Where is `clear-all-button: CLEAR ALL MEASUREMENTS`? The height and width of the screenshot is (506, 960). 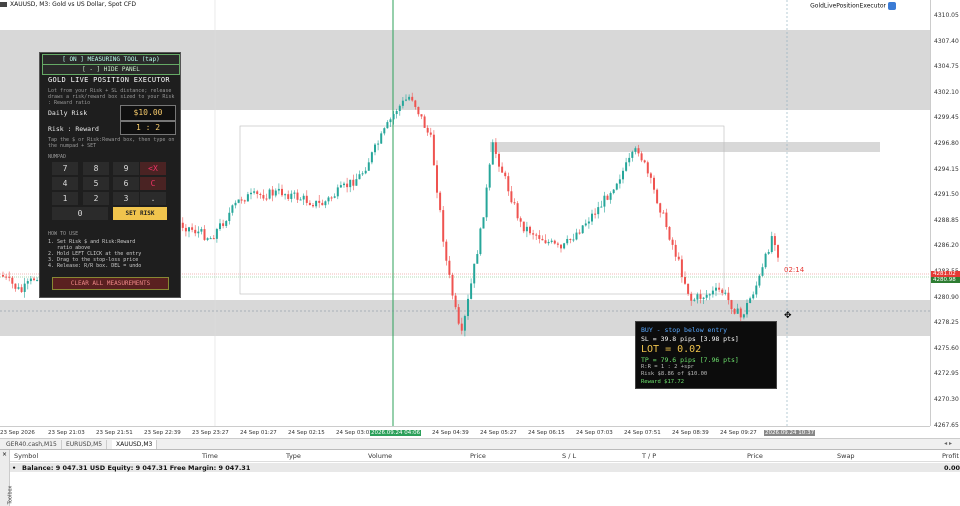 clear-all-button: CLEAR ALL MEASUREMENTS is located at coordinates (110, 283).